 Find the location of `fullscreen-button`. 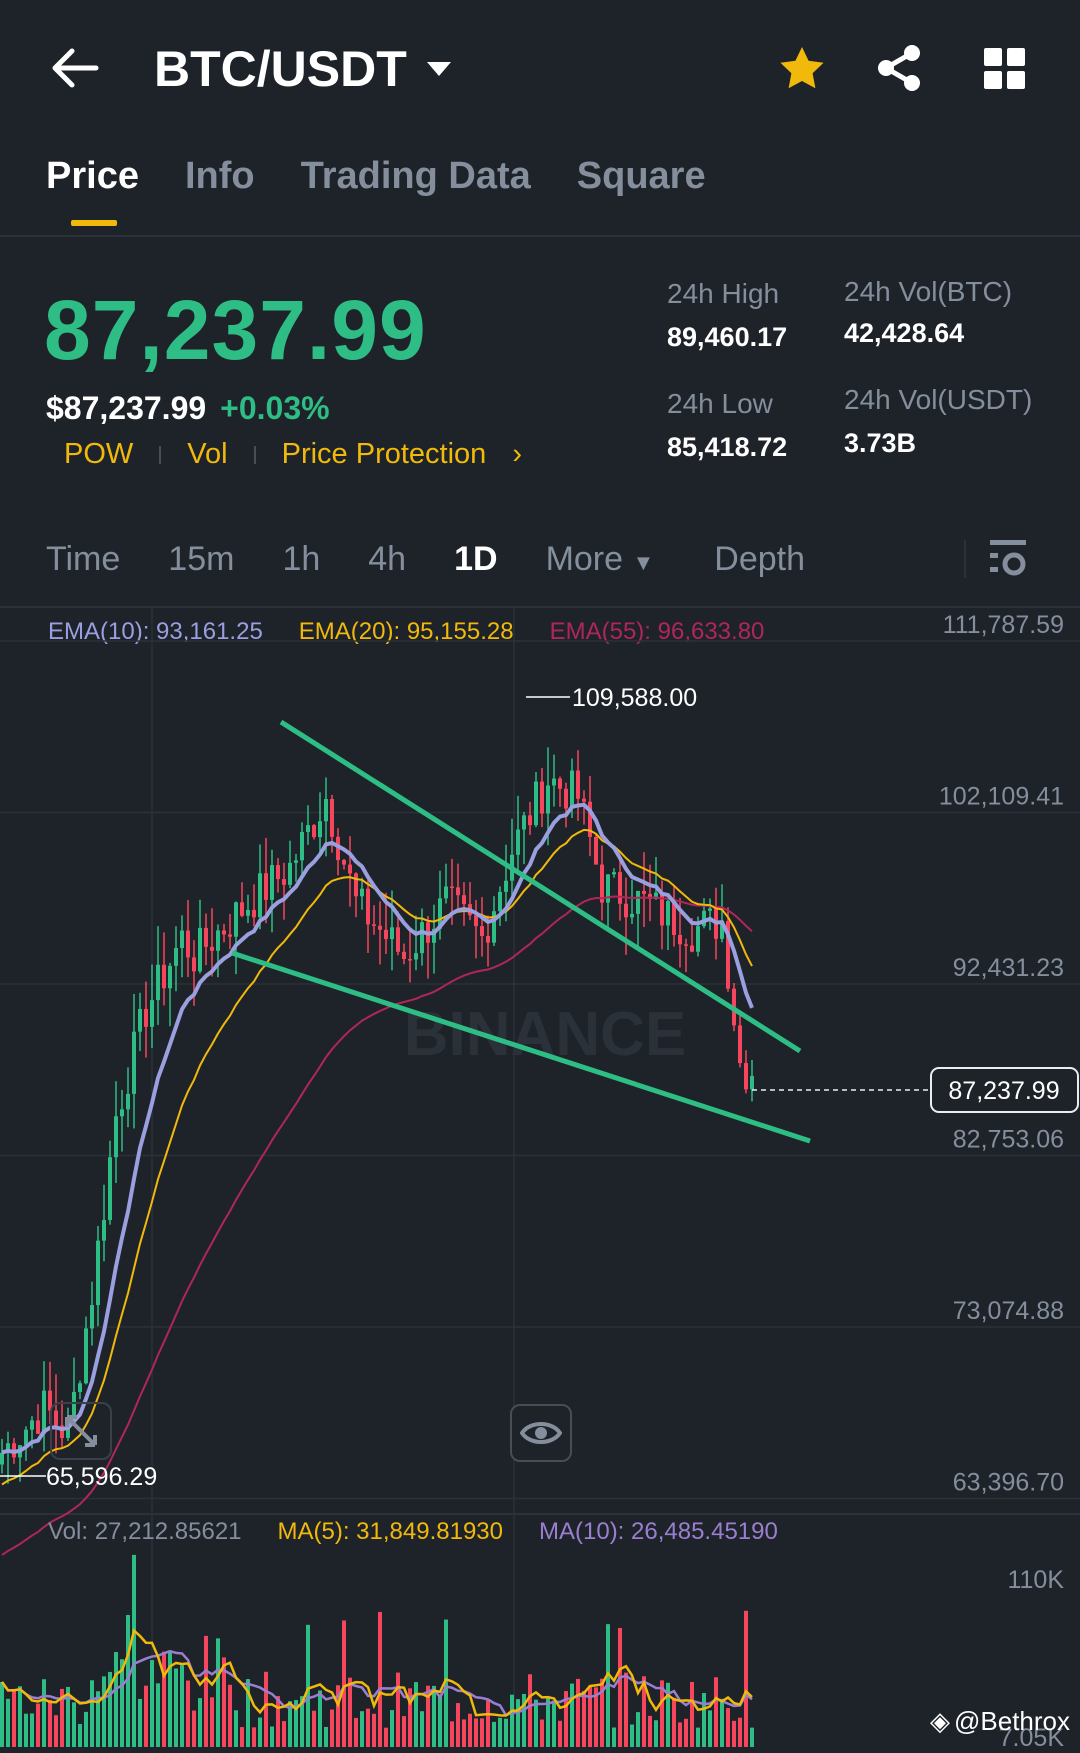

fullscreen-button is located at coordinates (81, 1431).